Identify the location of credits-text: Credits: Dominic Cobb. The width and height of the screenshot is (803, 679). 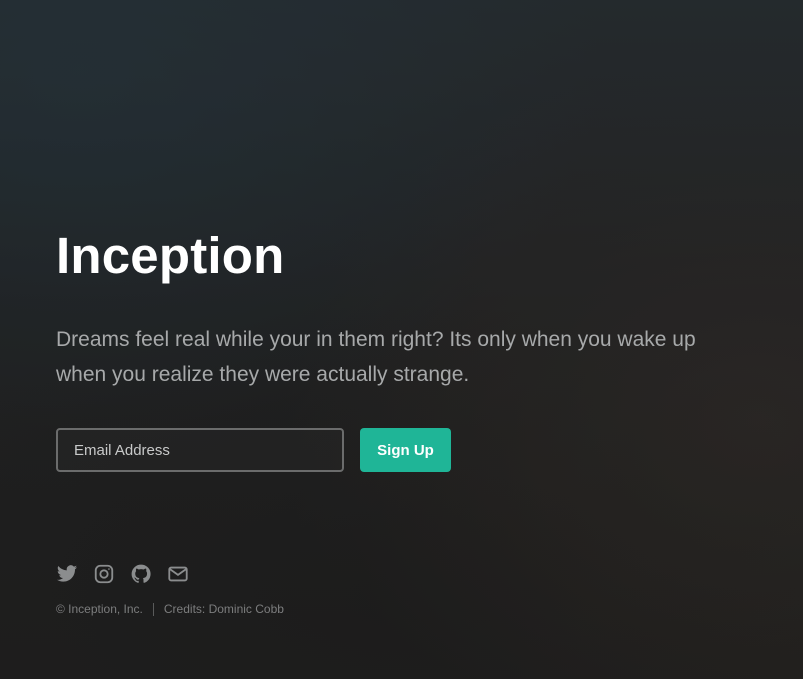
(223, 609).